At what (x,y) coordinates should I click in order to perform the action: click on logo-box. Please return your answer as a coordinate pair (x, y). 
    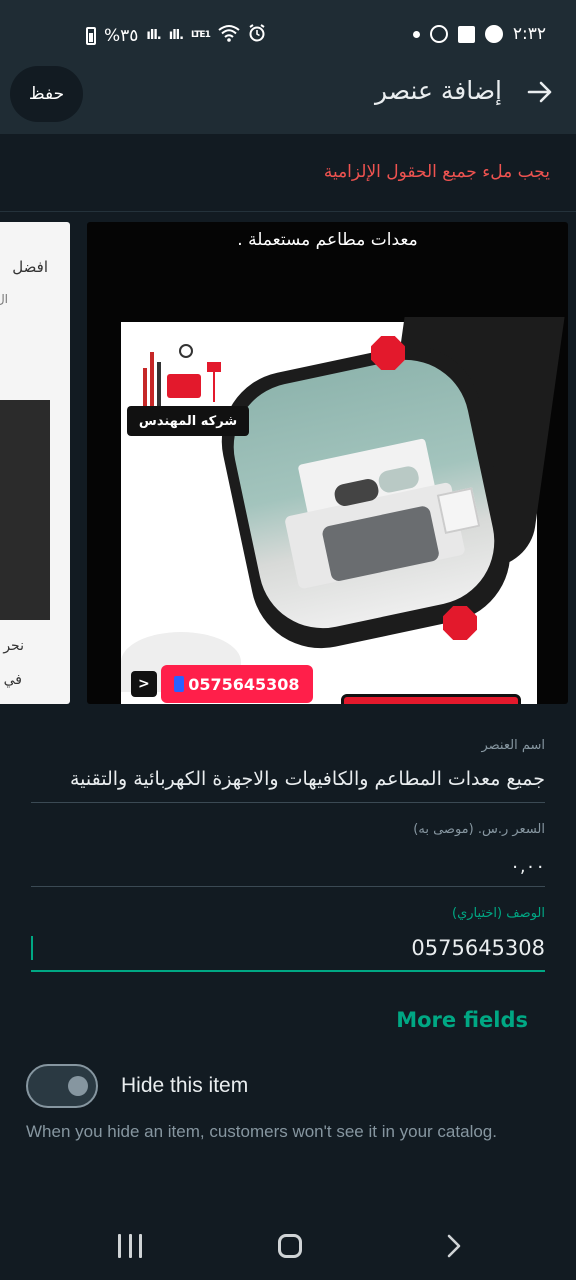
    Looking at the image, I should click on (184, 386).